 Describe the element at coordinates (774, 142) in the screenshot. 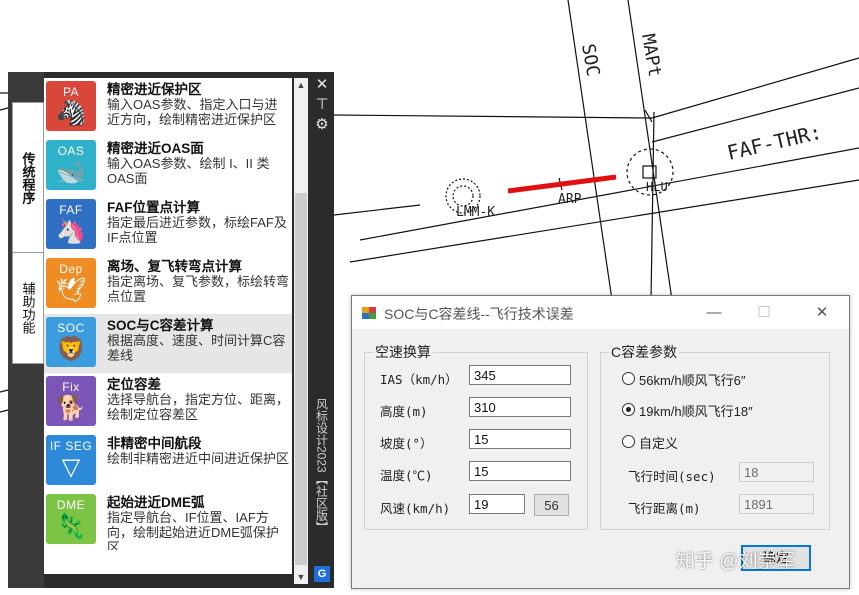

I see `faf-thr-label: FAF-THR:` at that location.